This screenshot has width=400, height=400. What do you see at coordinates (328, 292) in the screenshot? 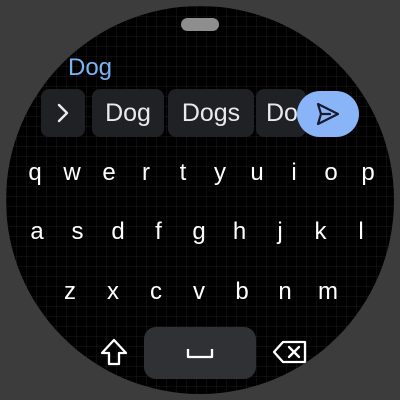
I see `key-m: m` at bounding box center [328, 292].